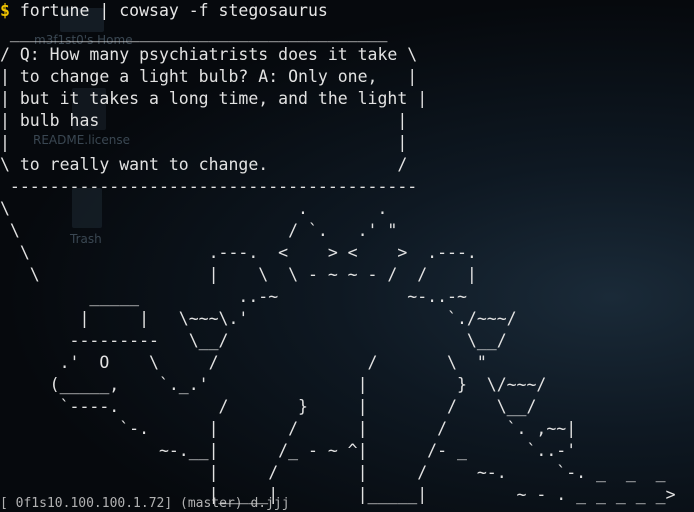 This screenshot has height=512, width=694. What do you see at coordinates (145, 503) in the screenshot?
I see `partial-prompt-line: [ 0f1s10.100.100.1.72] (master) d.jjj` at bounding box center [145, 503].